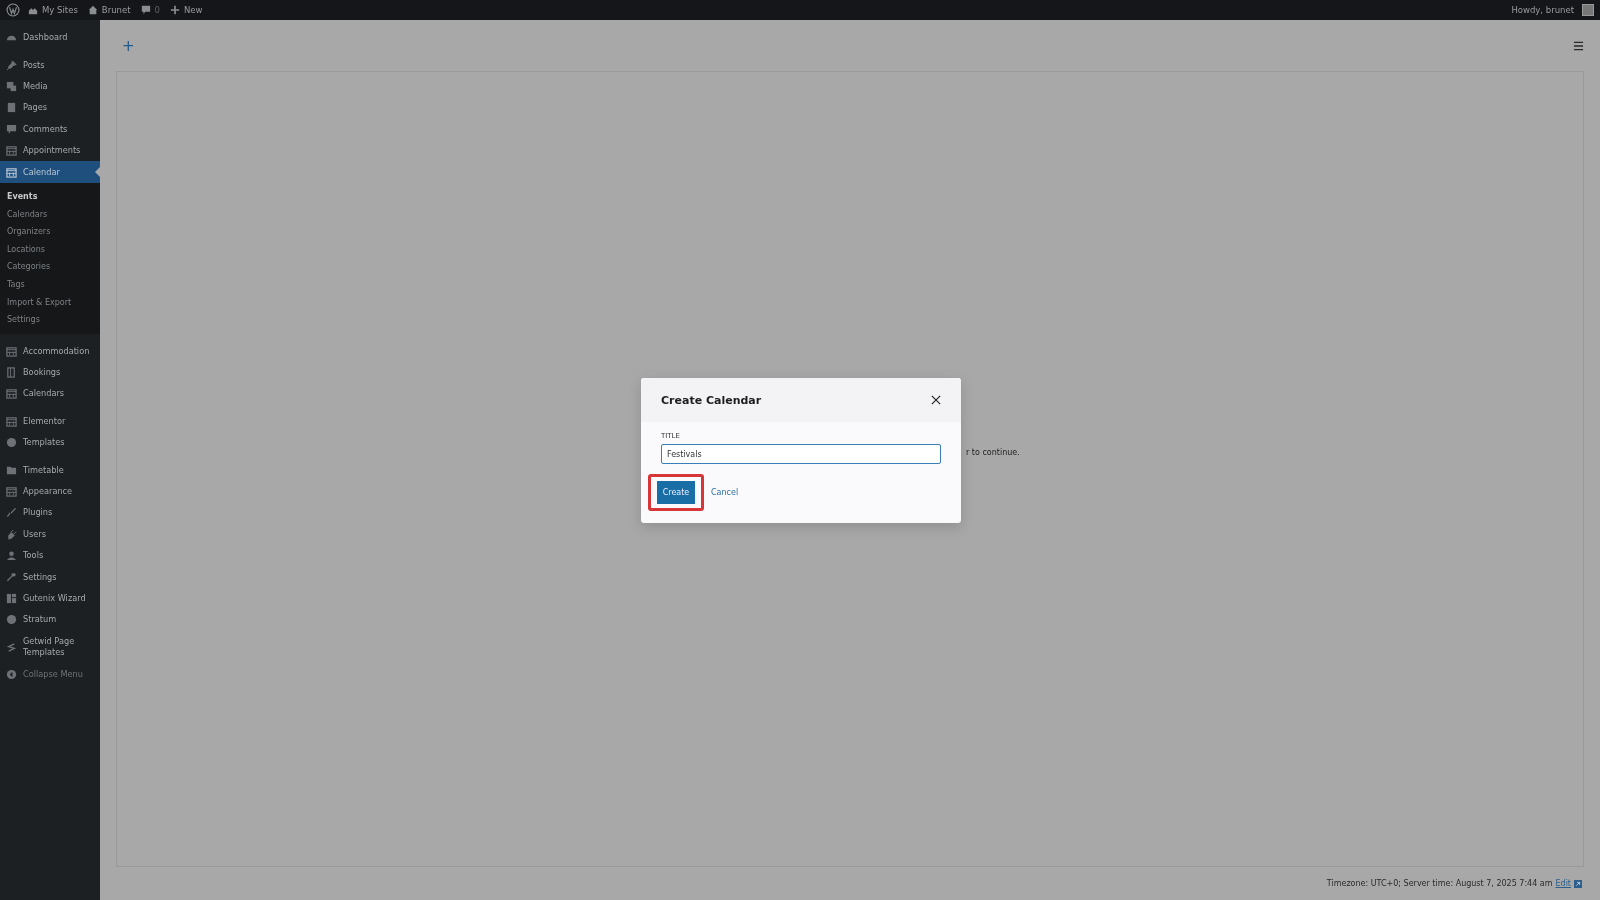 This screenshot has width=1600, height=900. Describe the element at coordinates (50, 620) in the screenshot. I see `menu-item: Stratum` at that location.